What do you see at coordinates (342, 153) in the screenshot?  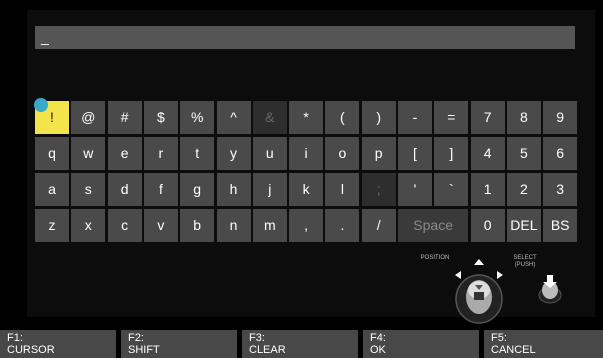 I see `key-o: o` at bounding box center [342, 153].